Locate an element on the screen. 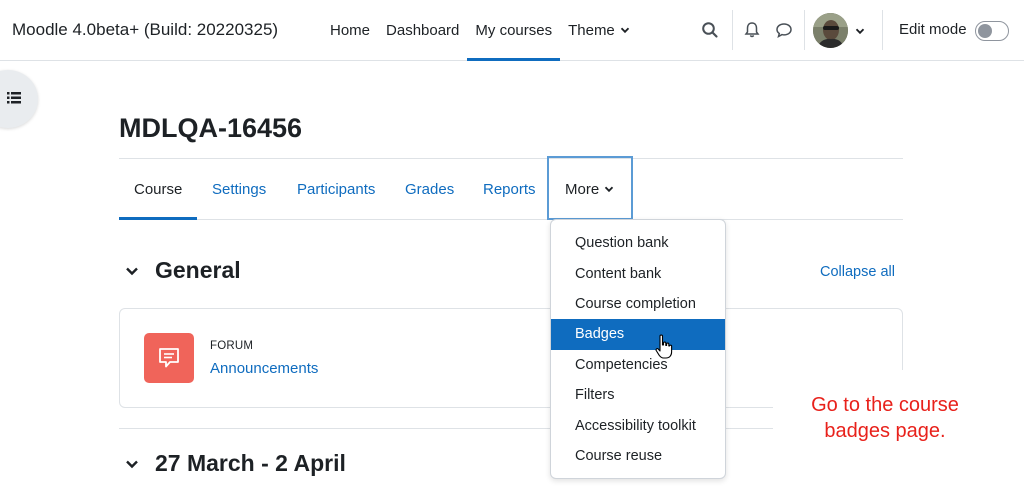 This screenshot has width=1024, height=503. menu-item-content-bank: Content bank is located at coordinates (638, 273).